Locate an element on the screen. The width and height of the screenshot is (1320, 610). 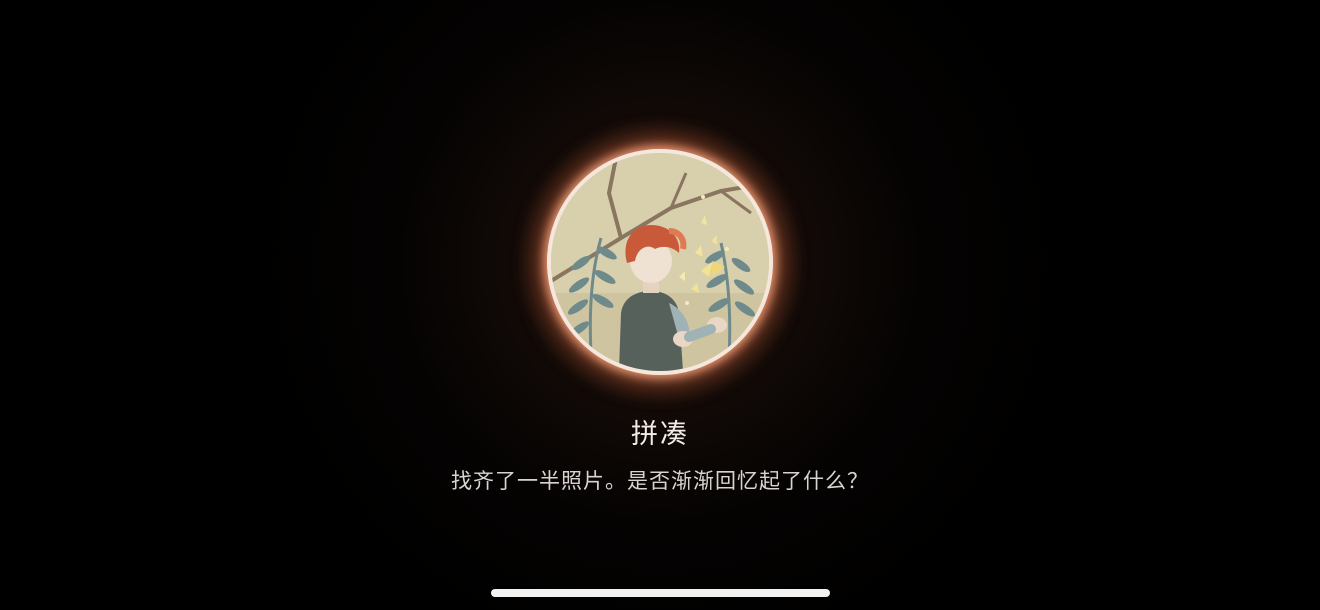
boy-with-butterfly-medal-icon is located at coordinates (660, 262).